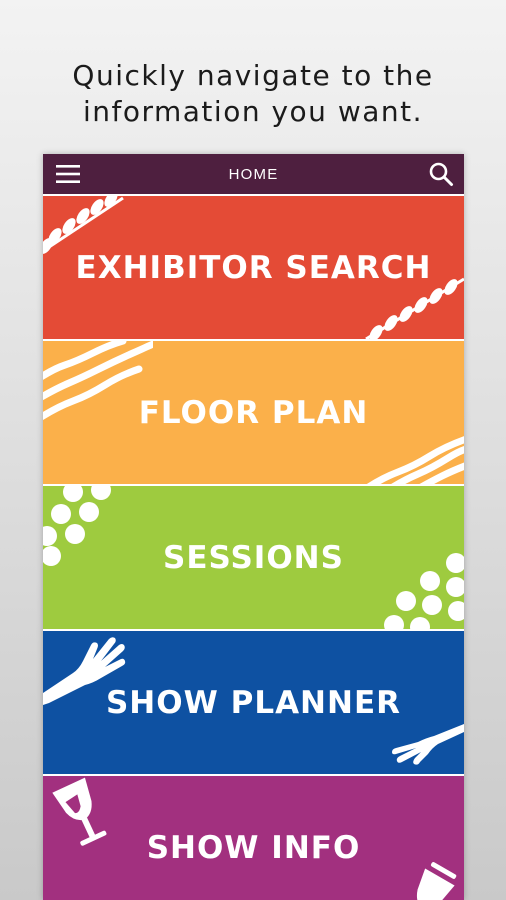 The image size is (506, 900). I want to click on tile-floor-plan: FLOOR PLAN, so click(253, 412).